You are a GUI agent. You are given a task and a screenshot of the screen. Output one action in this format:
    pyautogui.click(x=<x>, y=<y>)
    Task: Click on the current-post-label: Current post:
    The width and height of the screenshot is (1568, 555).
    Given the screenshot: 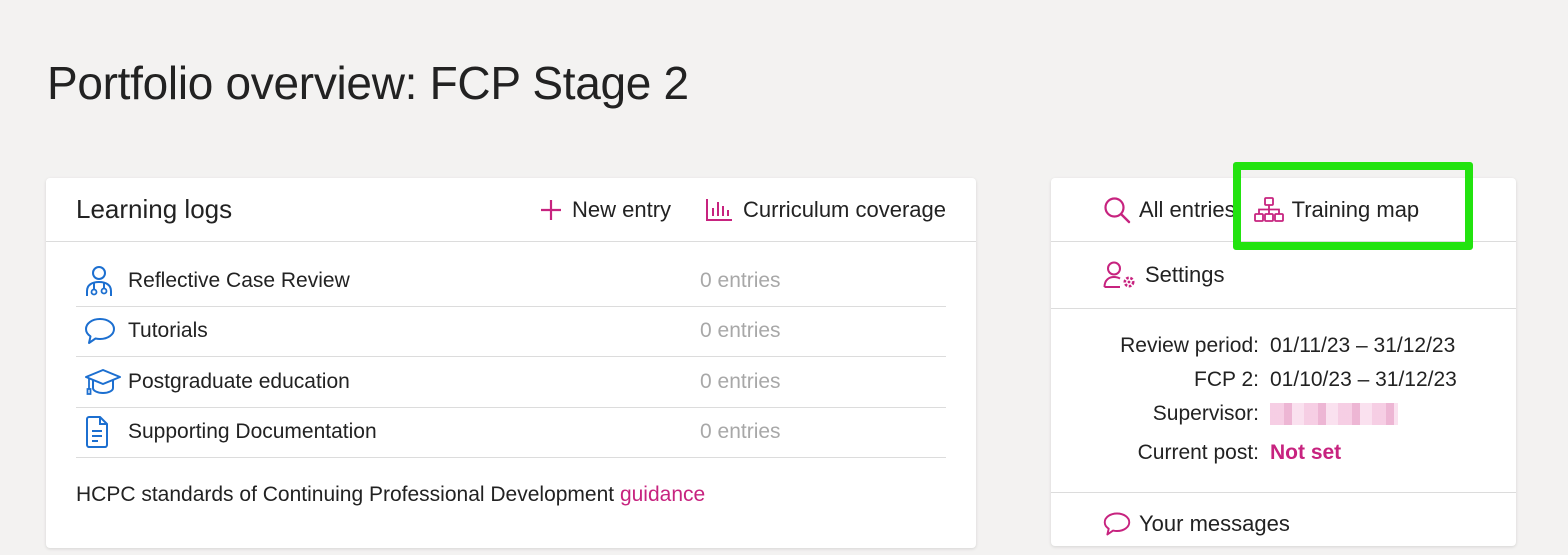 What is the action you would take?
    pyautogui.click(x=1198, y=452)
    